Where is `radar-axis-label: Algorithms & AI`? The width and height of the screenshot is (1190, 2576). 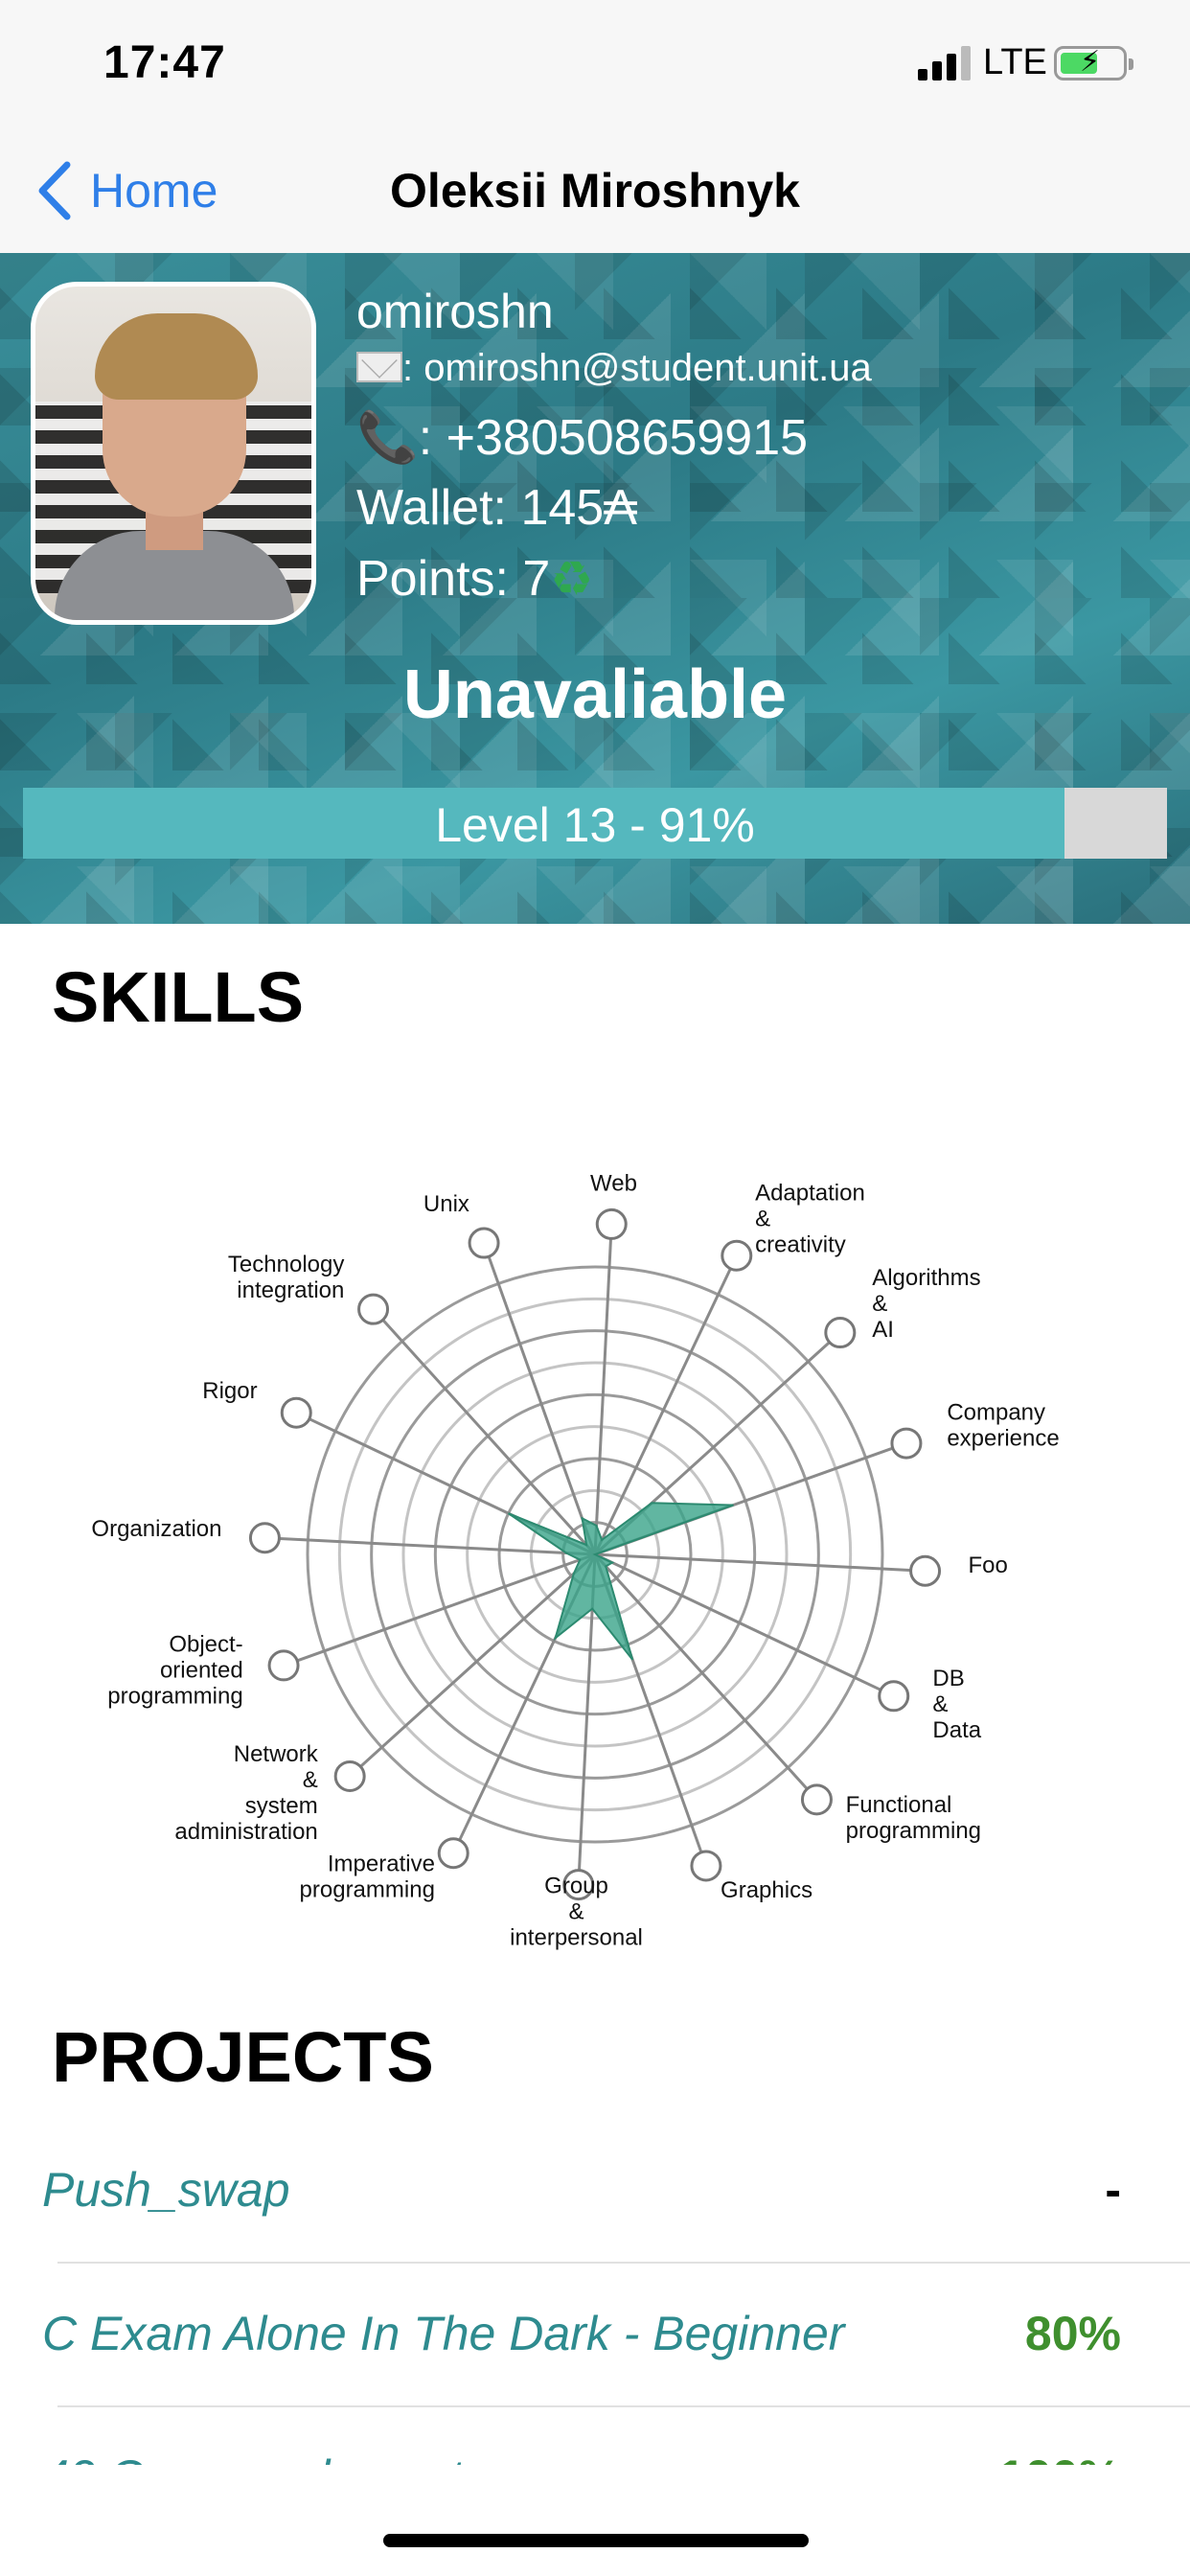 radar-axis-label: Algorithms & AI is located at coordinates (926, 1304).